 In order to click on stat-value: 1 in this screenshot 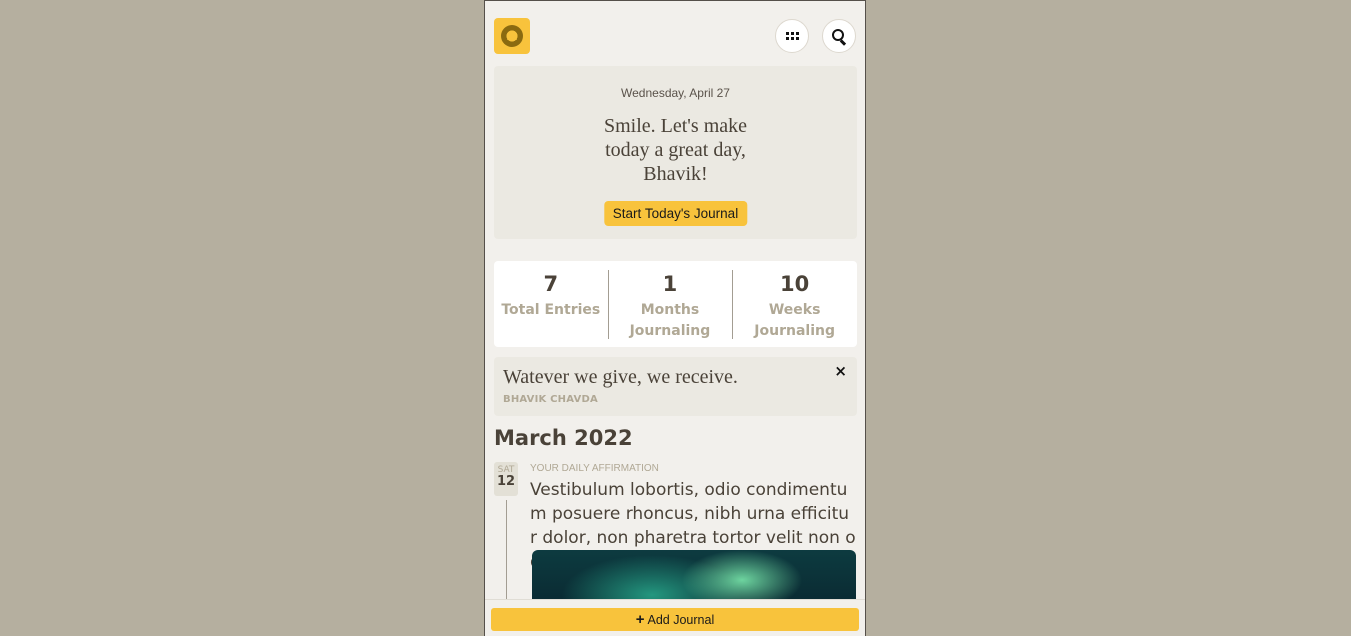, I will do `click(670, 284)`.